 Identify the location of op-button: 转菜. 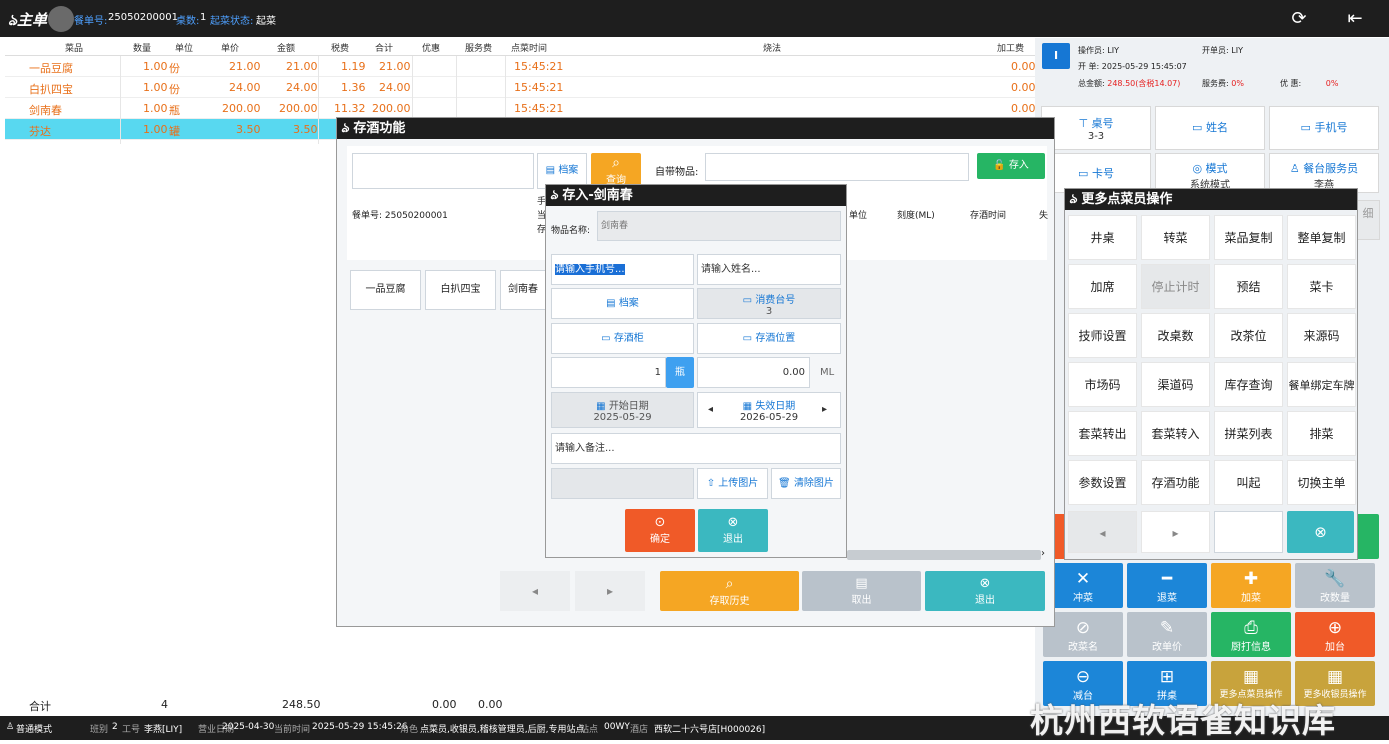
(1175, 237).